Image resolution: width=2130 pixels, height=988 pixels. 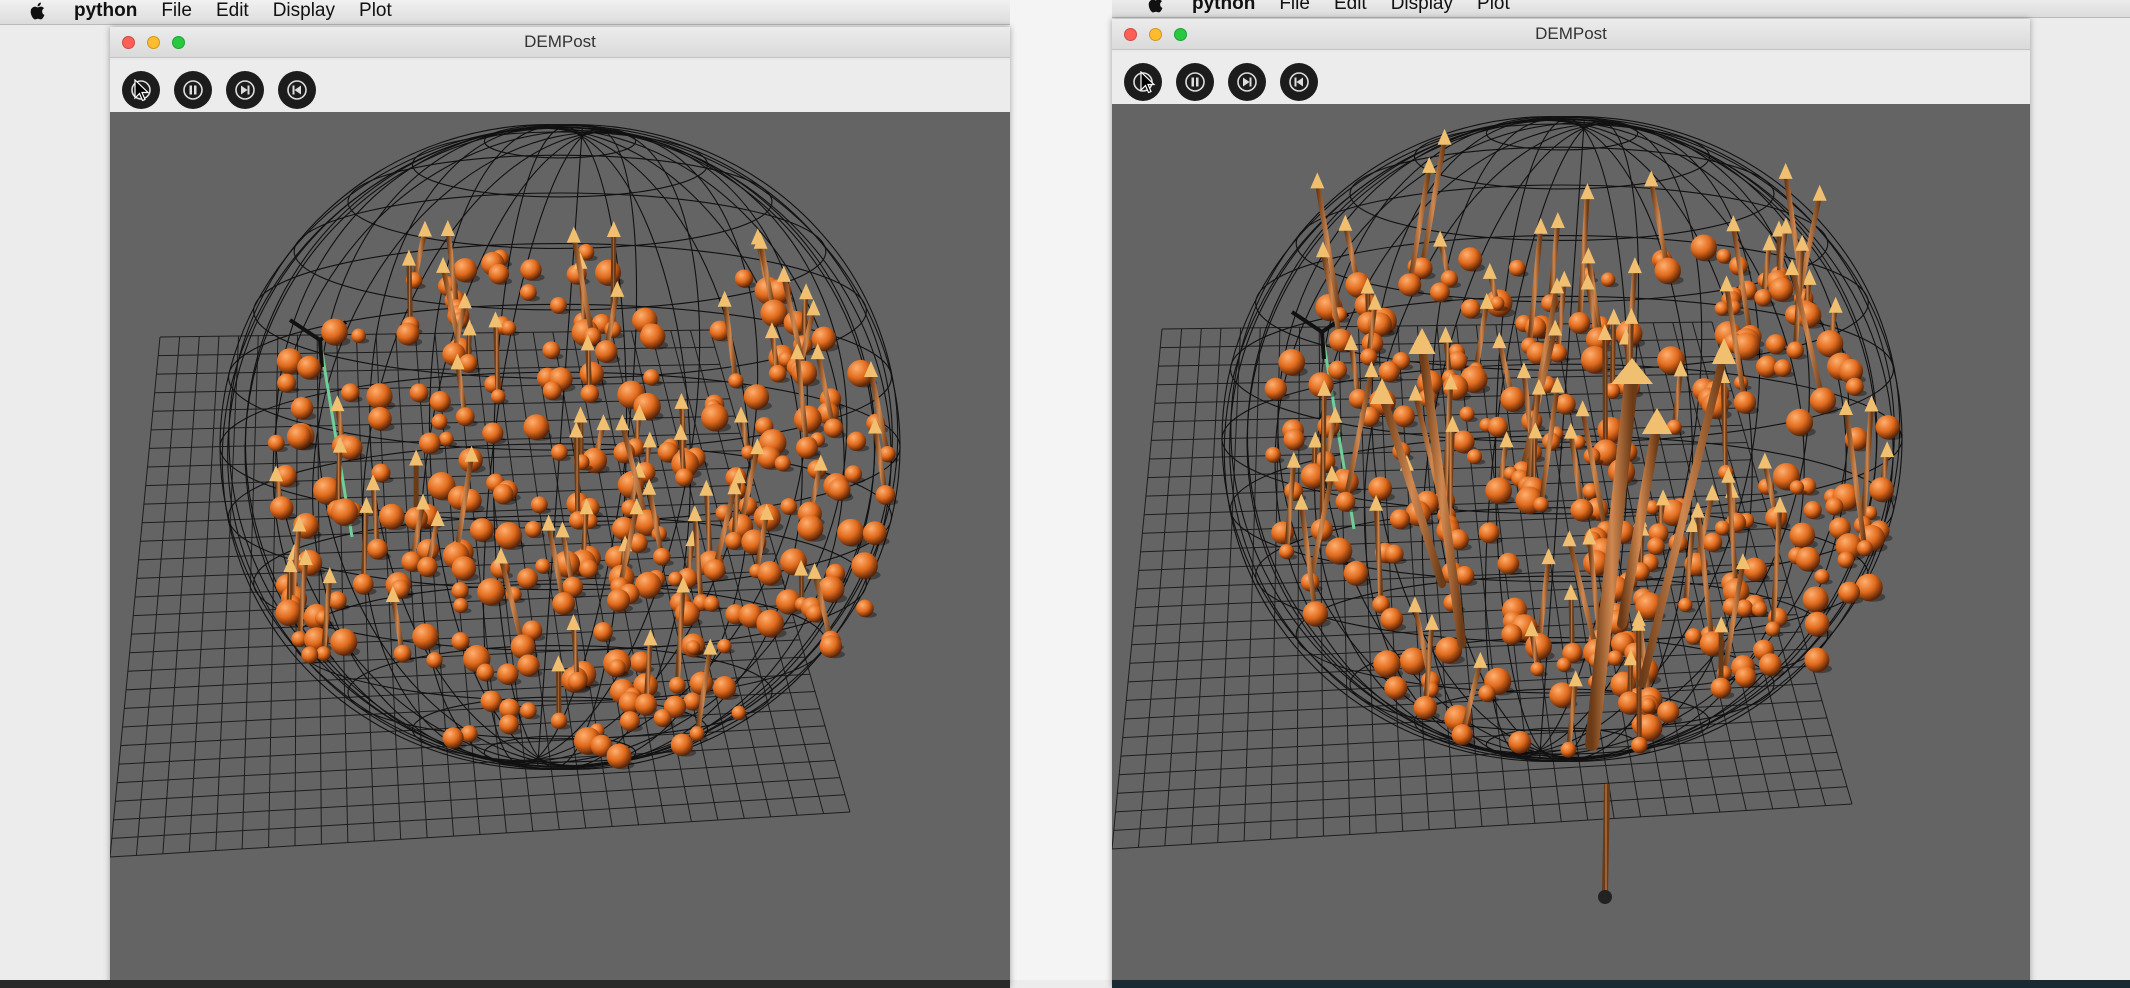 What do you see at coordinates (505, 984) in the screenshot?
I see `desktop-strip` at bounding box center [505, 984].